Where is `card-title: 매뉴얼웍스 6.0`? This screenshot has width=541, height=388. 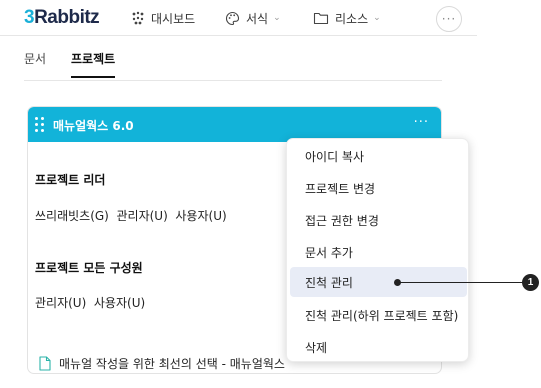 card-title: 매뉴얼웍스 6.0 is located at coordinates (93, 125).